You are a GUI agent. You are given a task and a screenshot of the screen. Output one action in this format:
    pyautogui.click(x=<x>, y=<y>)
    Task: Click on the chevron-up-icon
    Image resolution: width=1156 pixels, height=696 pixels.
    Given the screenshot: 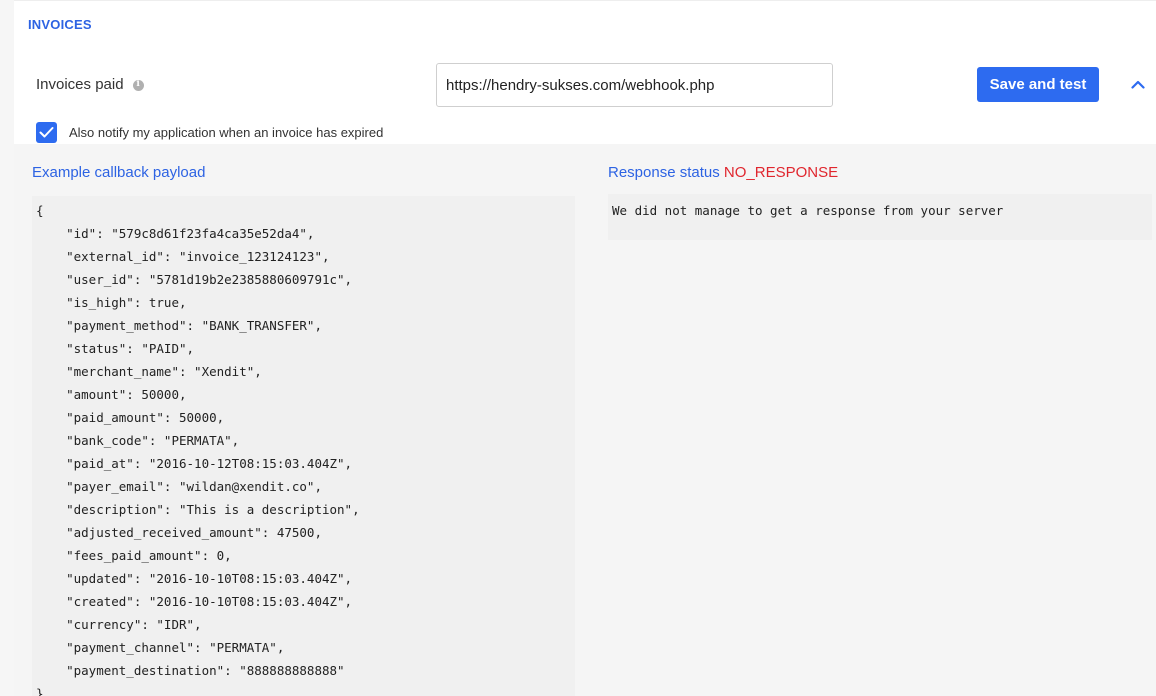 What is the action you would take?
    pyautogui.click(x=1138, y=84)
    